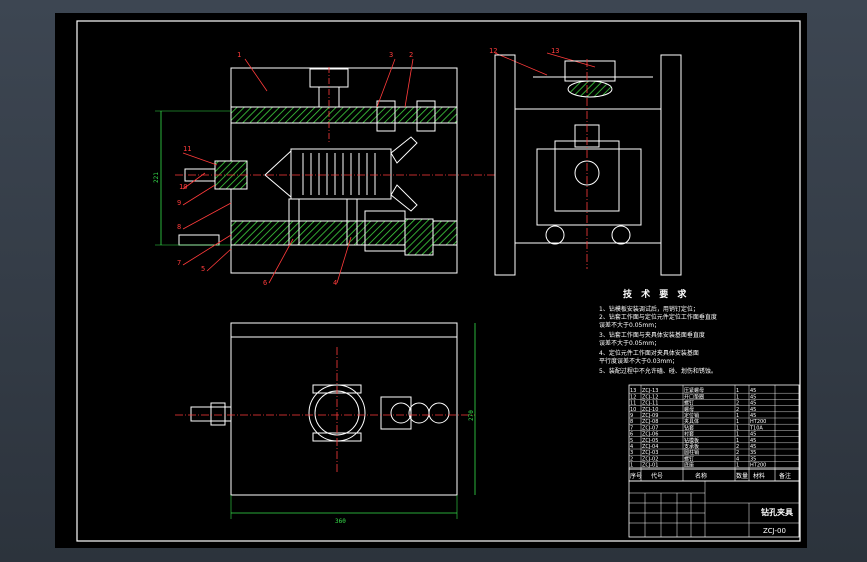 Image resolution: width=867 pixels, height=562 pixels. Describe the element at coordinates (689, 465) in the screenshot. I see `bom-cell: 底座` at that location.